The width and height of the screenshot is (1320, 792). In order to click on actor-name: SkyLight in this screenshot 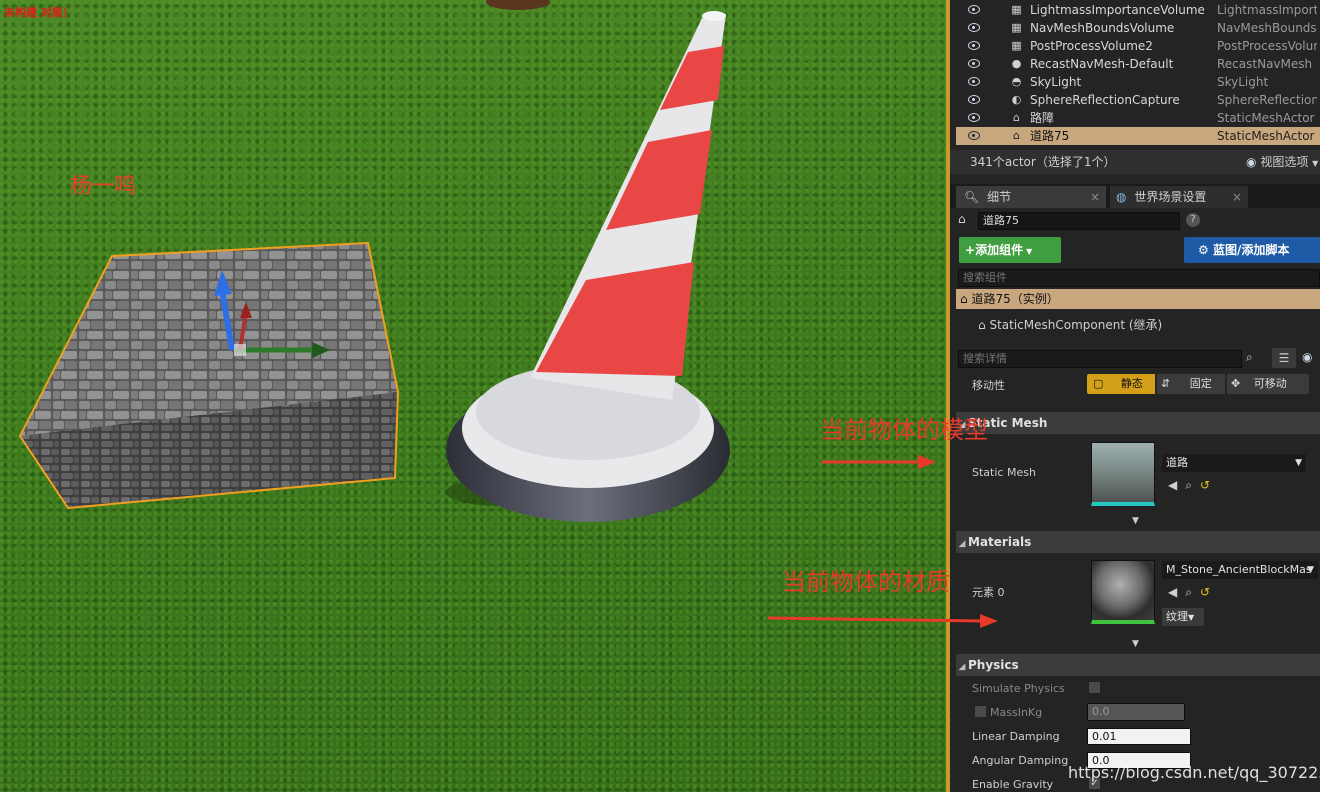, I will do `click(1056, 82)`.